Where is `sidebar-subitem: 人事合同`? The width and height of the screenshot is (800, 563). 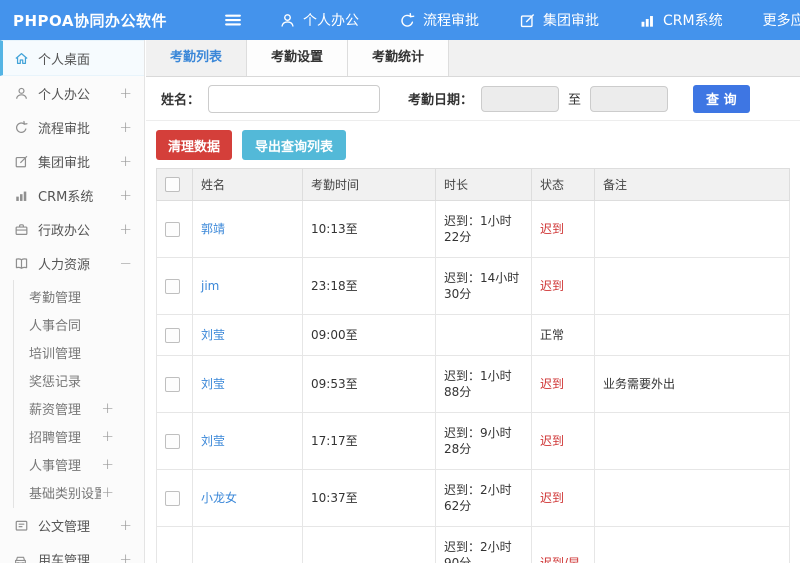 sidebar-subitem: 人事合同 is located at coordinates (79, 324).